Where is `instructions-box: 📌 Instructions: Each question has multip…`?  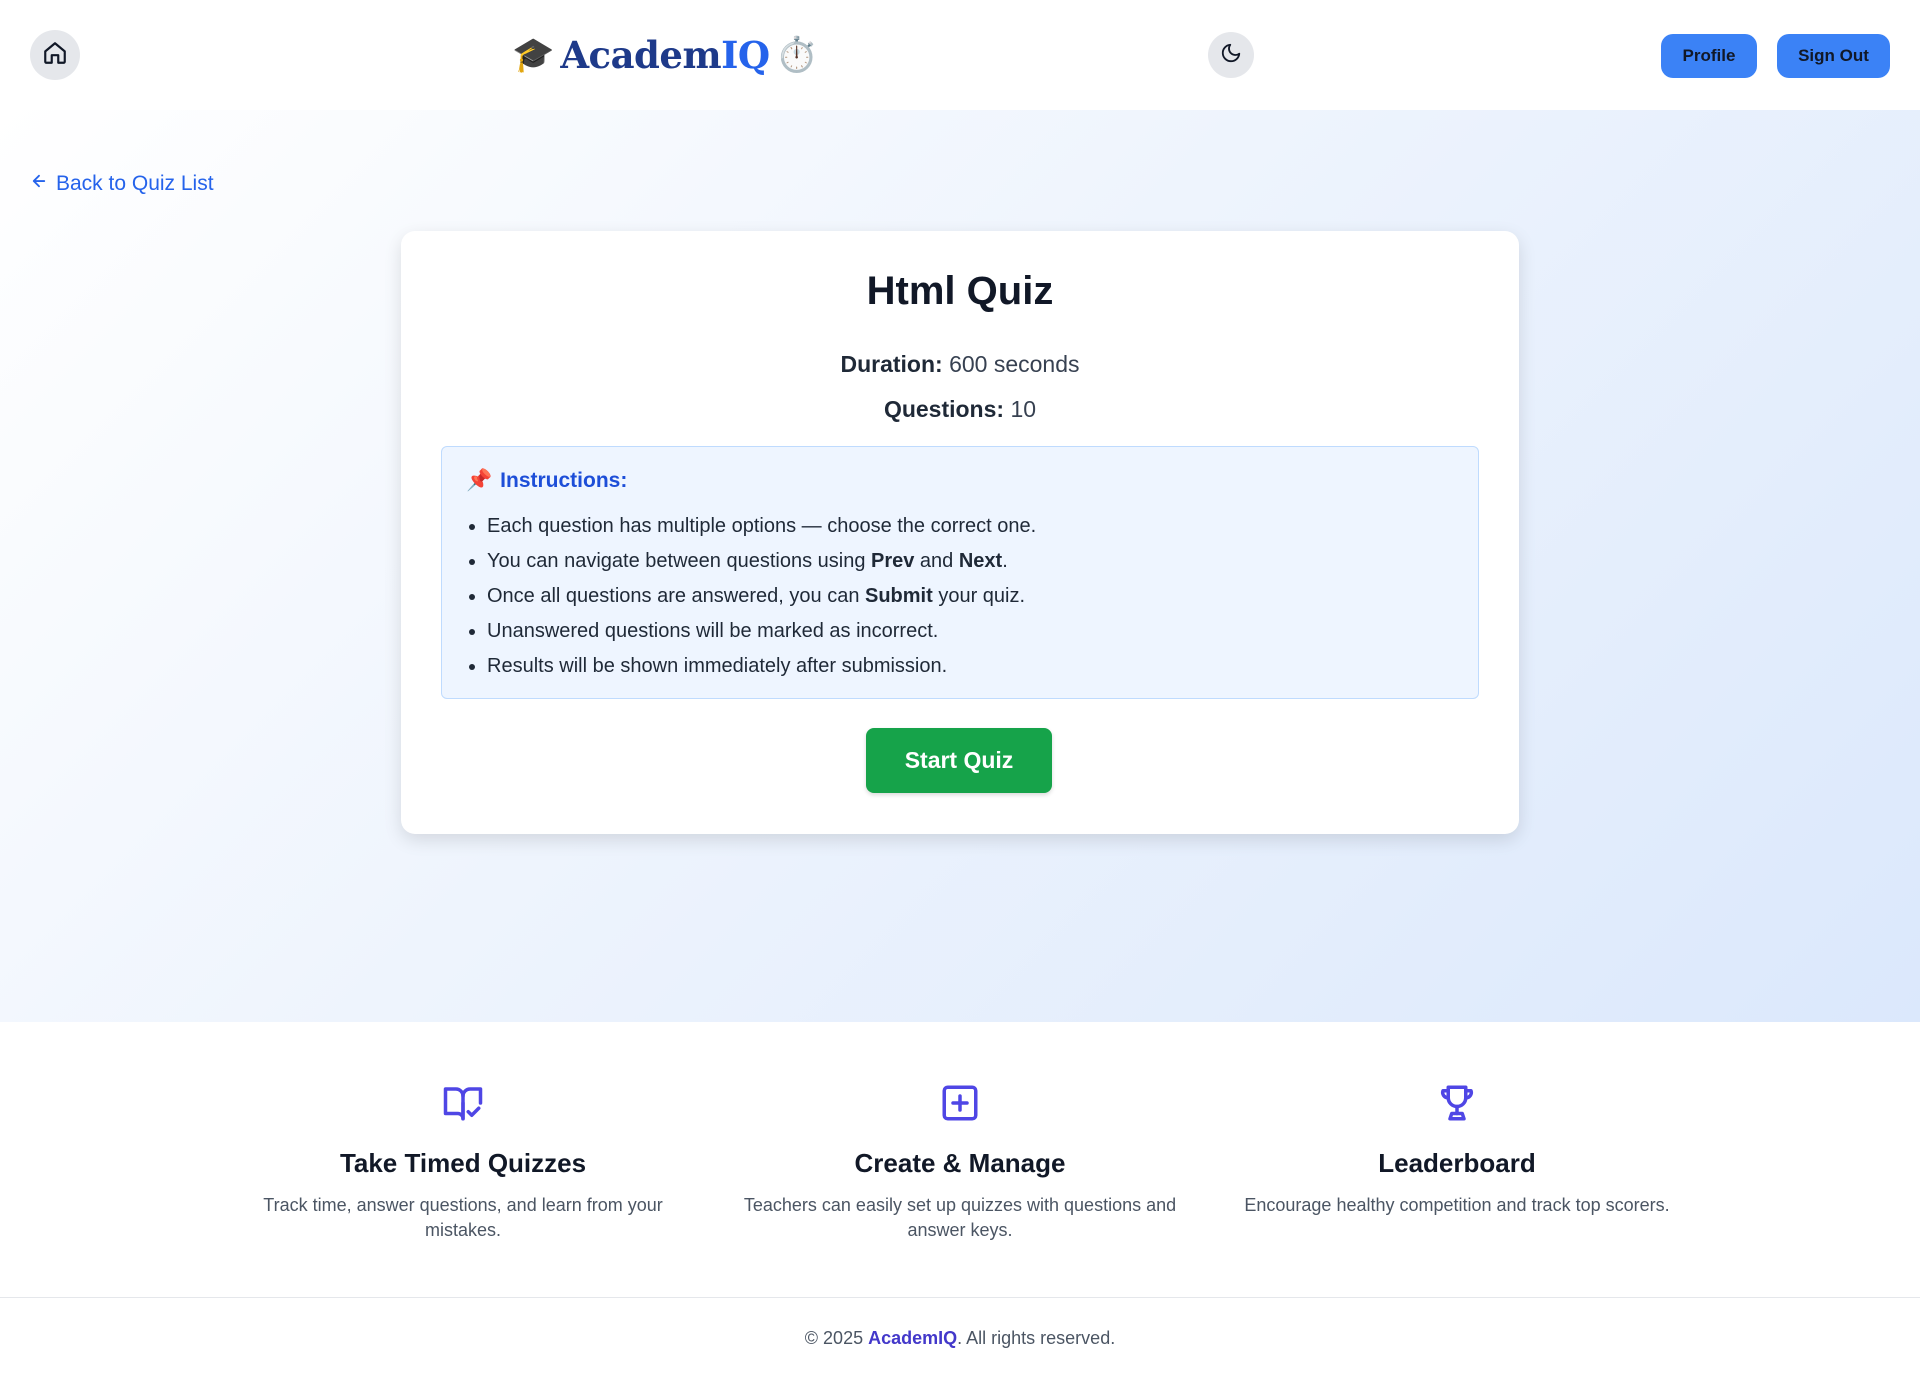
instructions-box: 📌 Instructions: Each question has multip… is located at coordinates (960, 572).